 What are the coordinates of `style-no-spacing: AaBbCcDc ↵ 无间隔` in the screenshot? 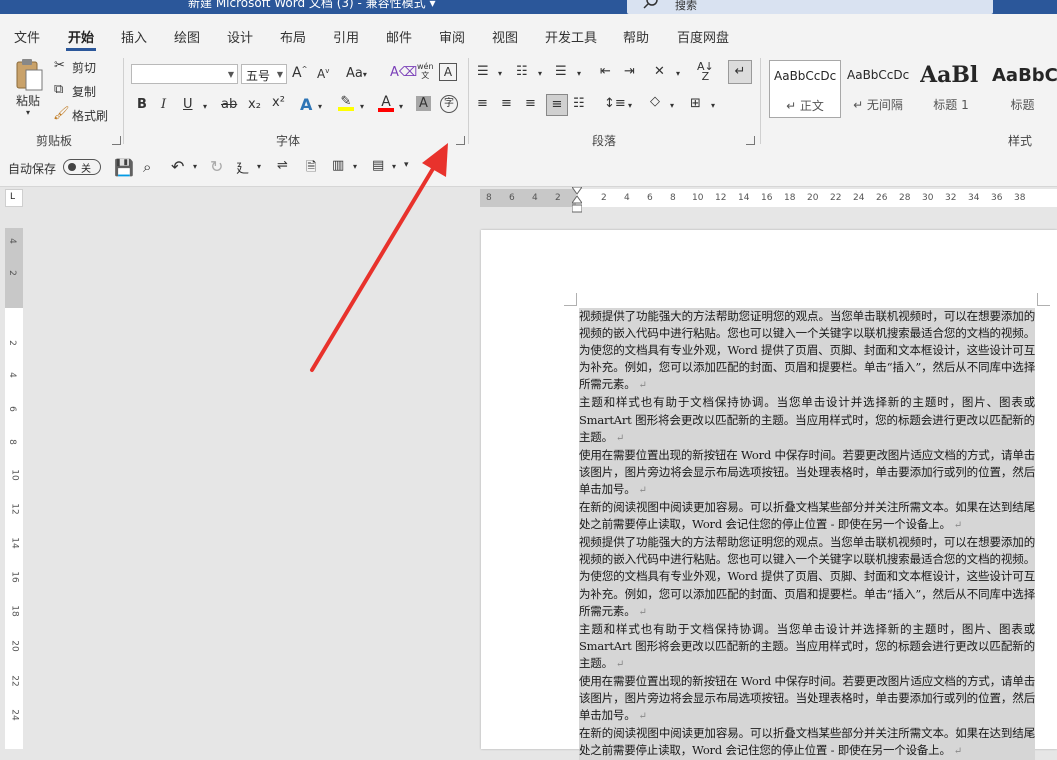 It's located at (878, 88).